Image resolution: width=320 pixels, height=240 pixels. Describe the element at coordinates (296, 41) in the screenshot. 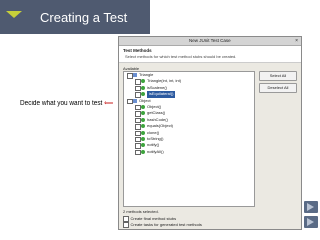

I see `close-icon: ×` at that location.